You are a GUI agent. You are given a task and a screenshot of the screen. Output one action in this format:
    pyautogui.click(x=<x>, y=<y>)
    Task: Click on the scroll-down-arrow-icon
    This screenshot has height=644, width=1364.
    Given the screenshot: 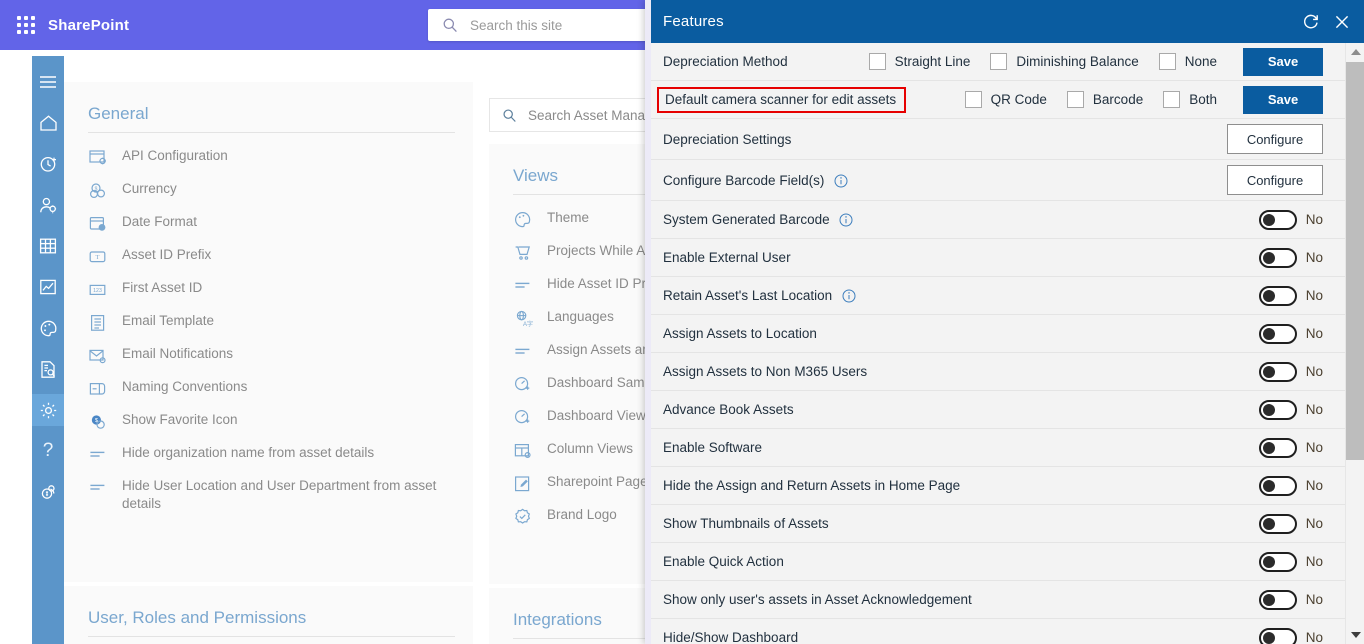 What is the action you would take?
    pyautogui.click(x=1355, y=635)
    